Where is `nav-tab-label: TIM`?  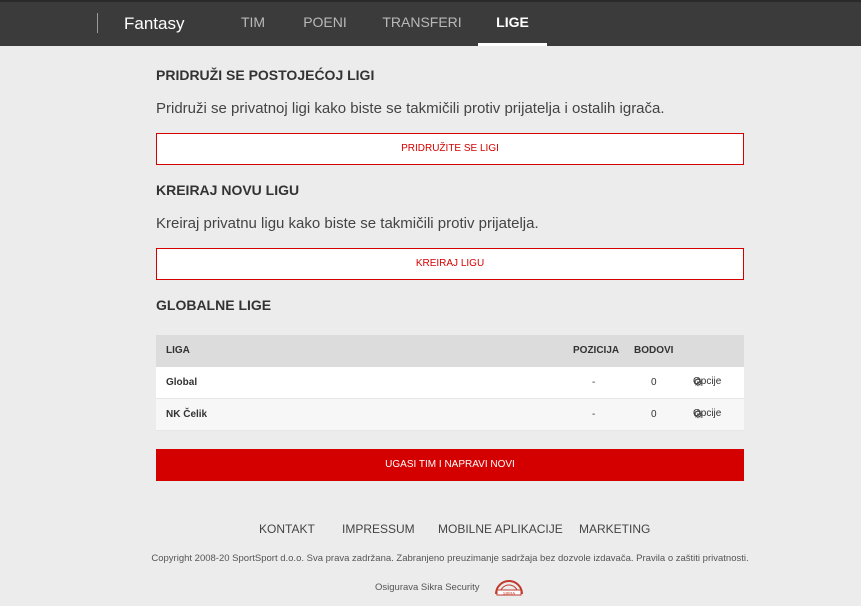 nav-tab-label: TIM is located at coordinates (253, 22).